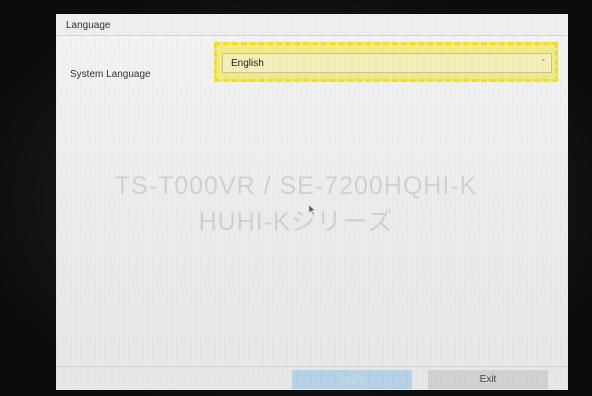  What do you see at coordinates (543, 60) in the screenshot?
I see `chevron-down-icon: -` at bounding box center [543, 60].